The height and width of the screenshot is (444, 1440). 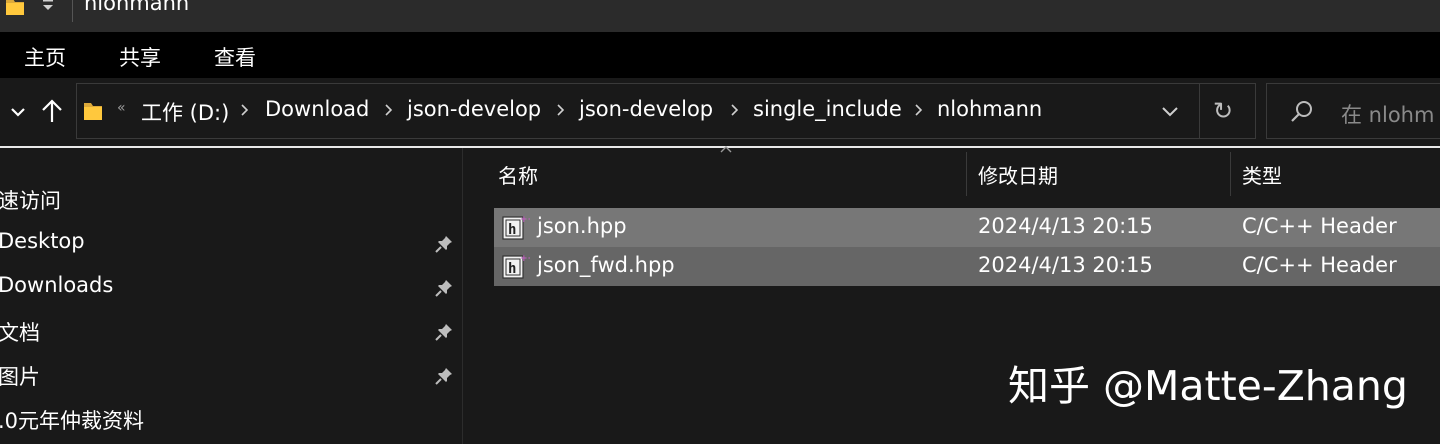 I want to click on sidebar-item-label: 文档, so click(x=20, y=333).